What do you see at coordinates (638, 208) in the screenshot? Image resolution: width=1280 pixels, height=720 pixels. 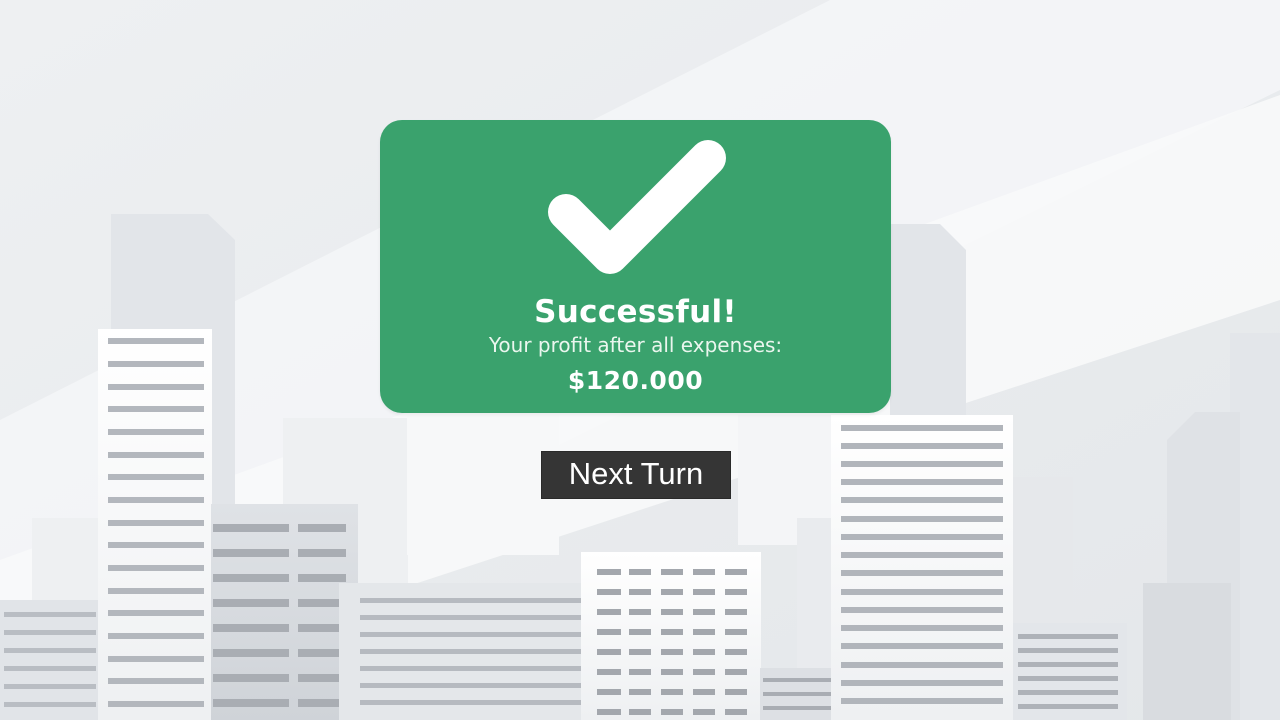 I see `checkmark-icon` at bounding box center [638, 208].